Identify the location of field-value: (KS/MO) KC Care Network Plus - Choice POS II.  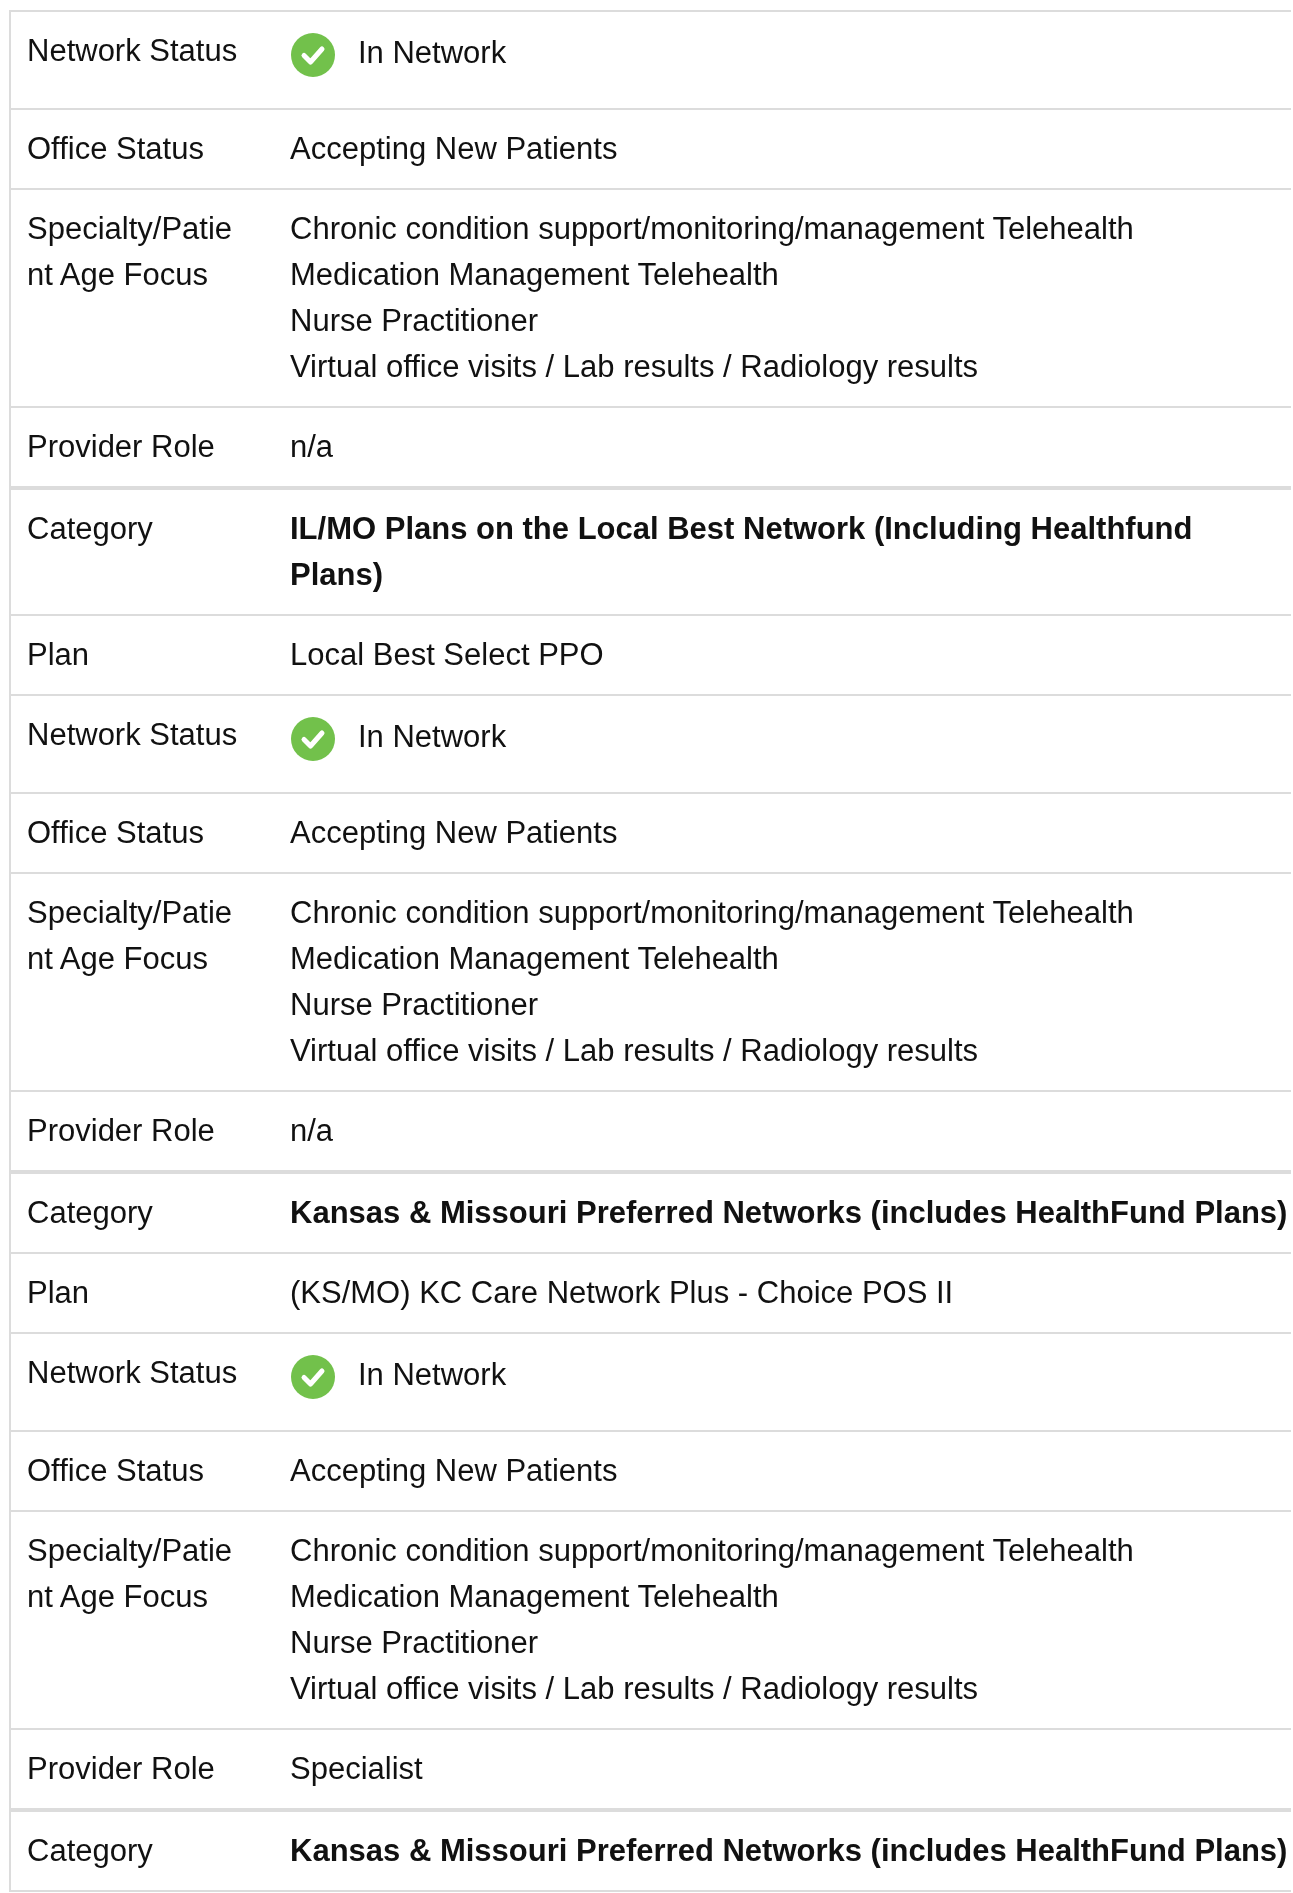
(622, 1293).